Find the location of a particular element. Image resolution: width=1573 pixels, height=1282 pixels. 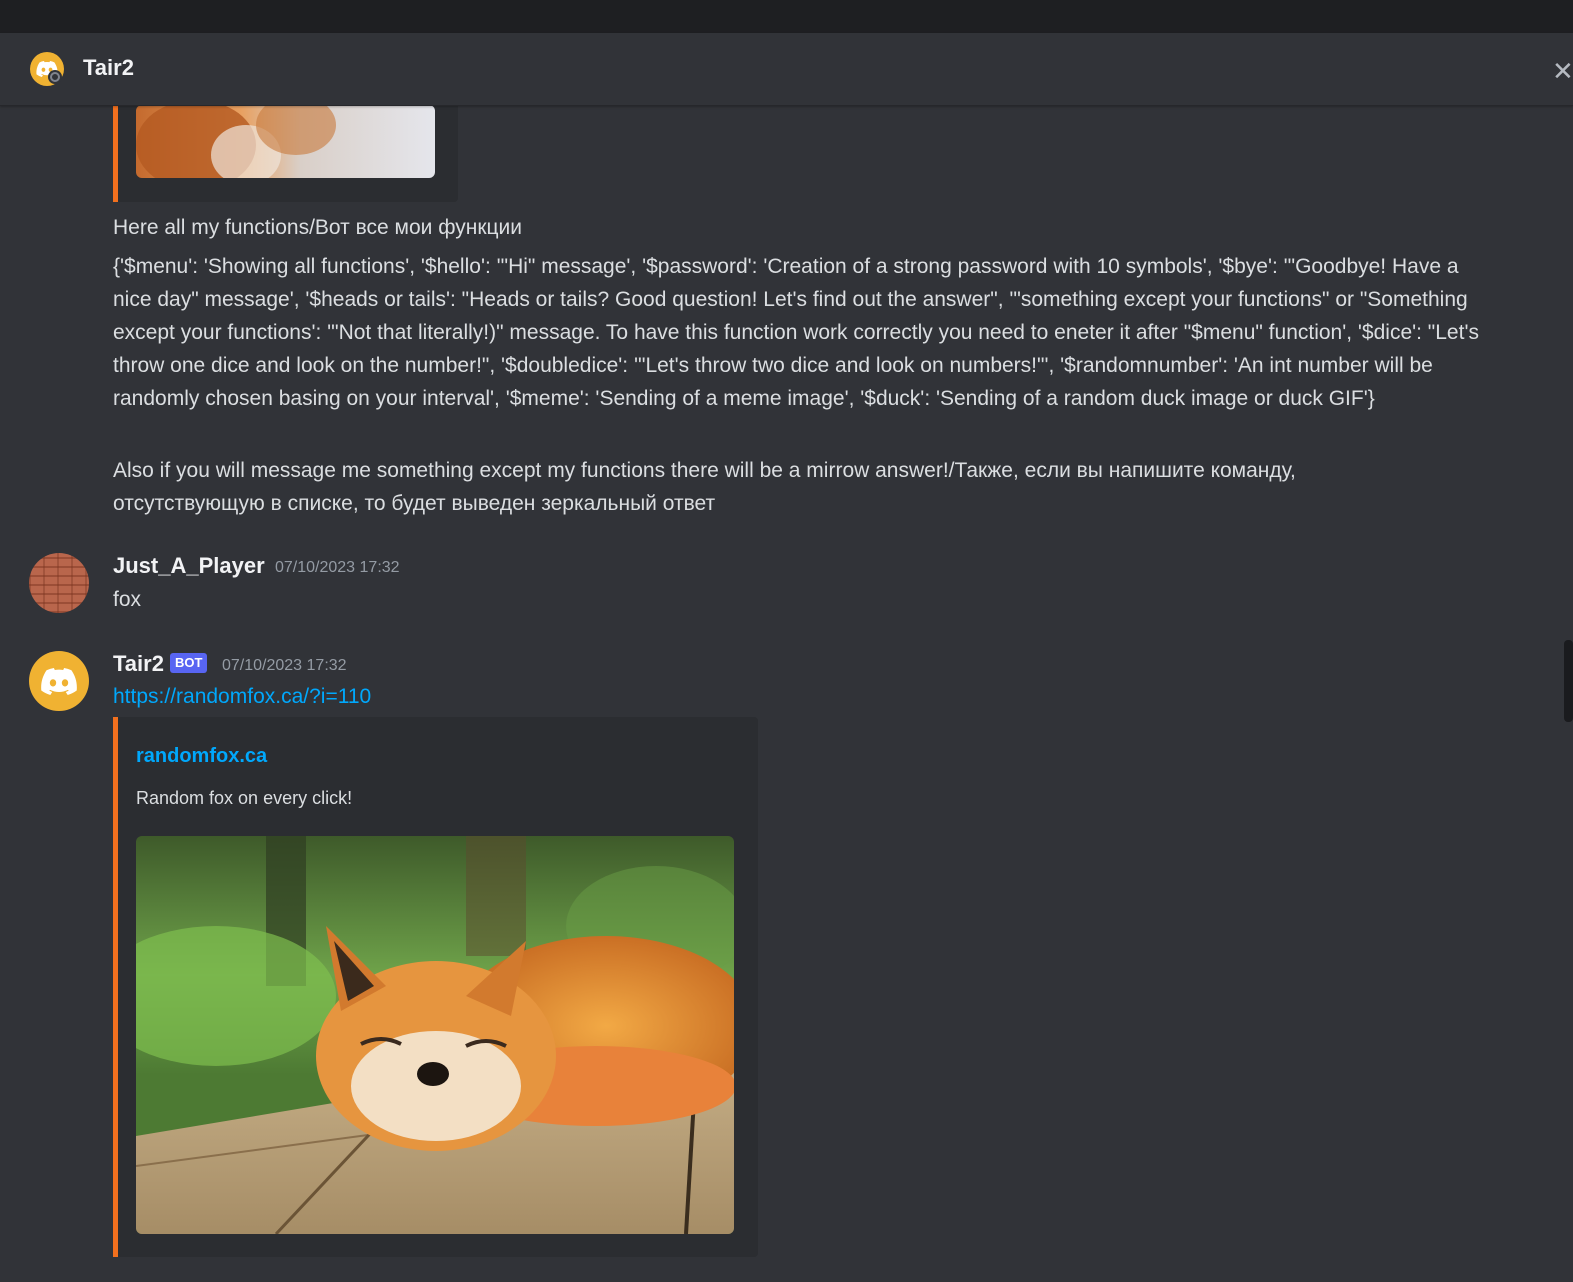

bot-message-link-row: https://randomfox.ca/?i=110 is located at coordinates (242, 696).